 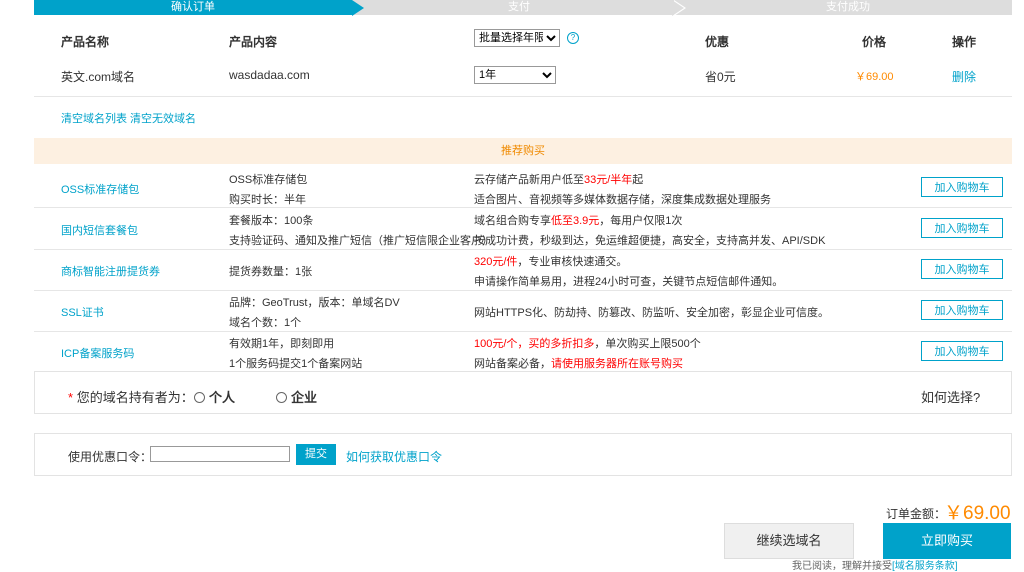 What do you see at coordinates (282, 344) in the screenshot?
I see `item-spec: 有效期1年，即刻即用` at bounding box center [282, 344].